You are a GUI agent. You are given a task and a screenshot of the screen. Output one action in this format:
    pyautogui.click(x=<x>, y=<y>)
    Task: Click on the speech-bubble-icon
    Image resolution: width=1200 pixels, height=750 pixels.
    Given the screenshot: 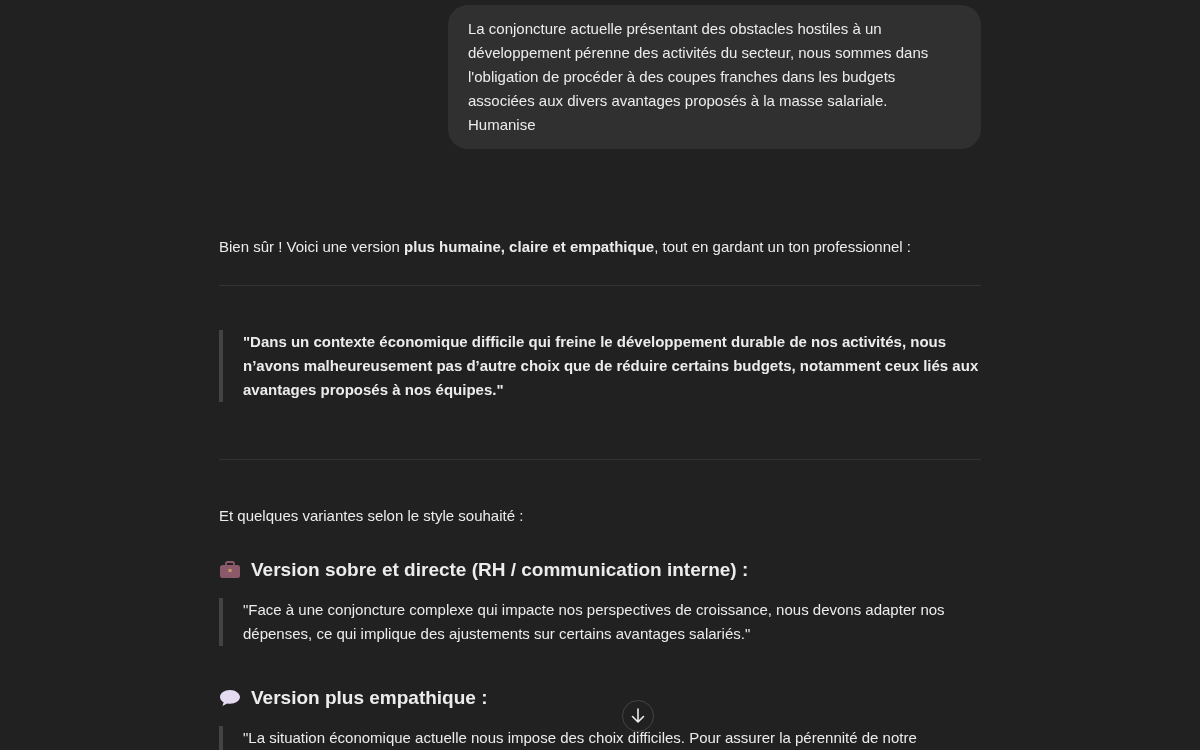 What is the action you would take?
    pyautogui.click(x=230, y=698)
    